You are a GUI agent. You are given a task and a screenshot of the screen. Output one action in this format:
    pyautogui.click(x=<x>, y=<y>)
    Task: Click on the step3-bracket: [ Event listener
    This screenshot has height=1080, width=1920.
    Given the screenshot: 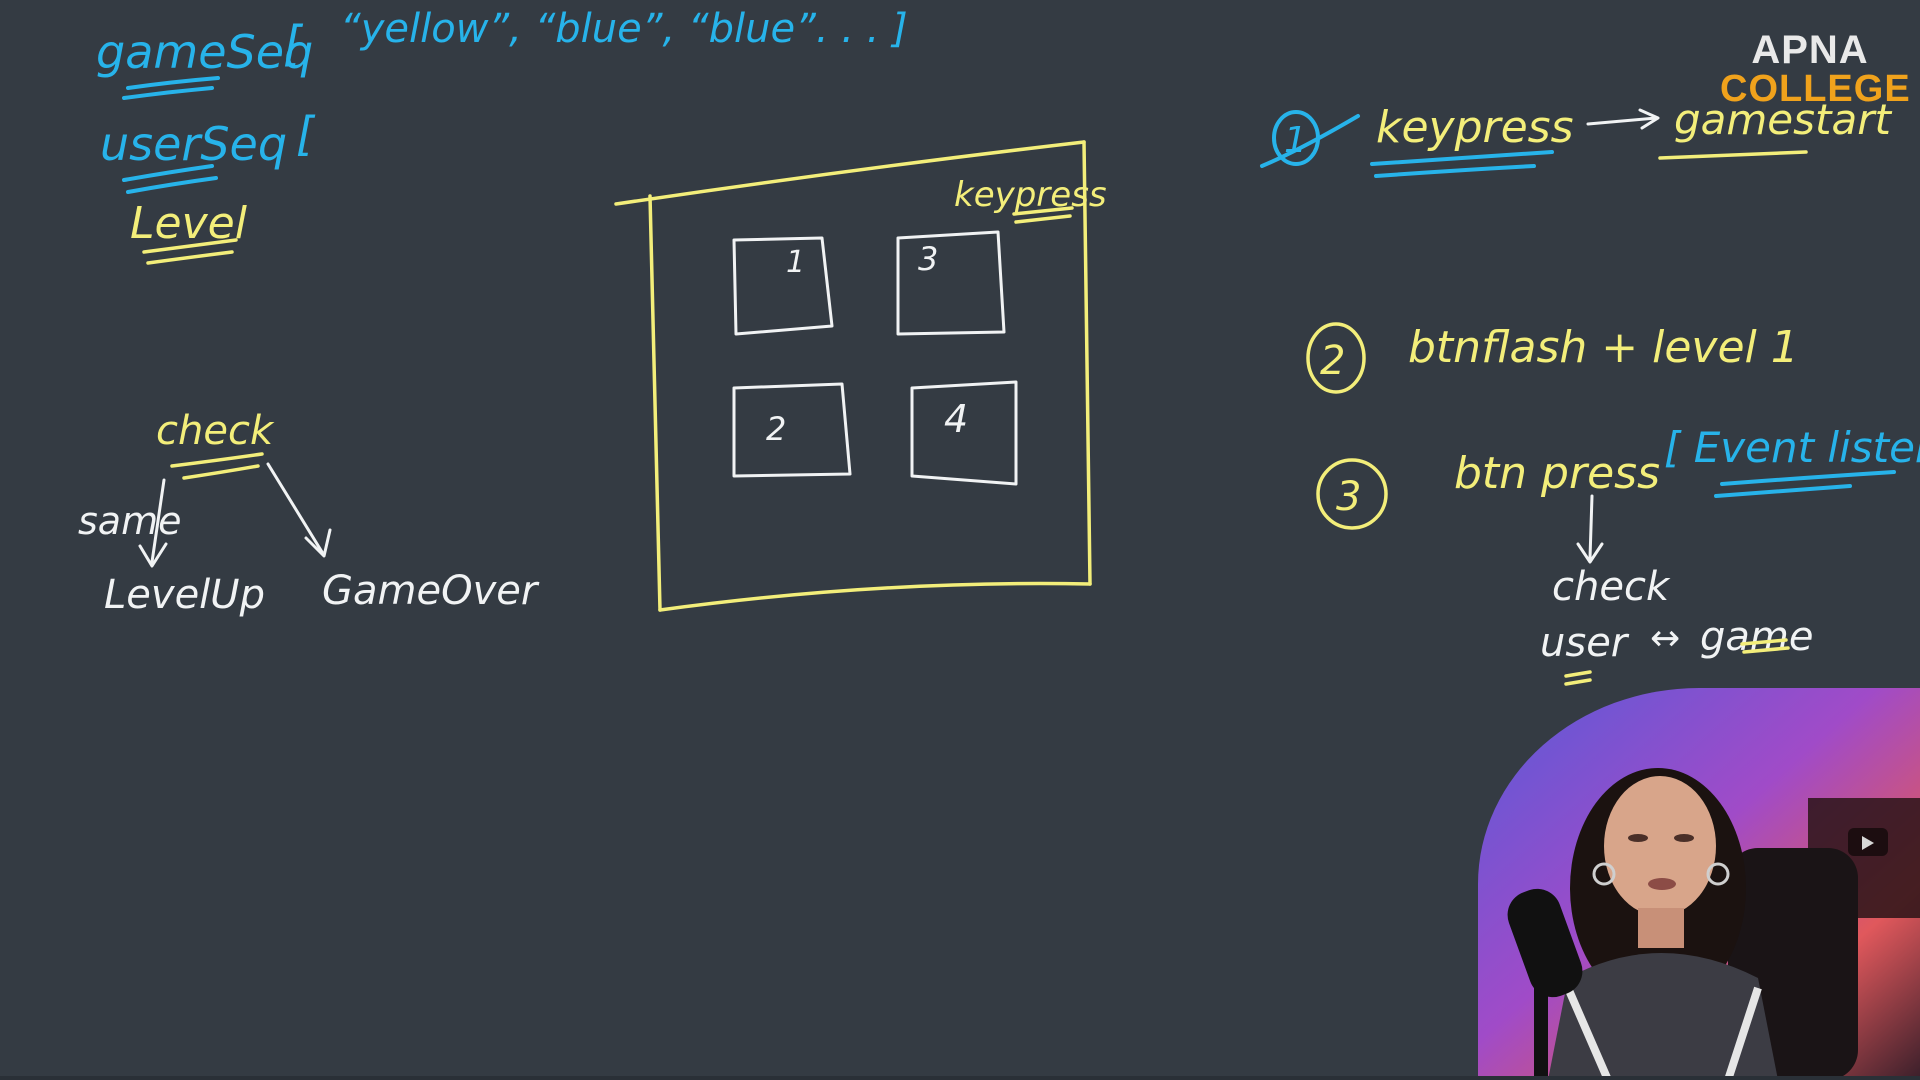 What is the action you would take?
    pyautogui.click(x=1792, y=447)
    